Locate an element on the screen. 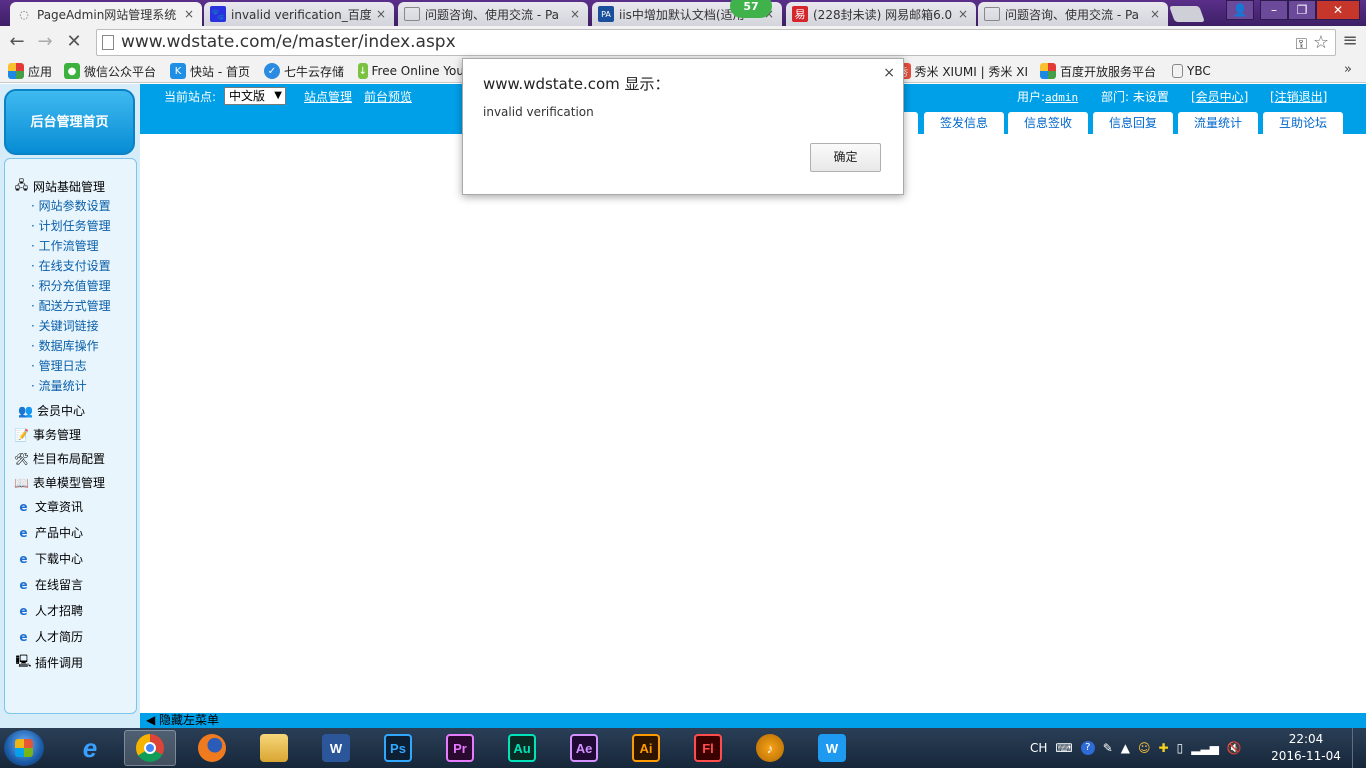 Image resolution: width=1366 pixels, height=768 pixels. menu-item: · 关键词链接 is located at coordinates (65, 325).